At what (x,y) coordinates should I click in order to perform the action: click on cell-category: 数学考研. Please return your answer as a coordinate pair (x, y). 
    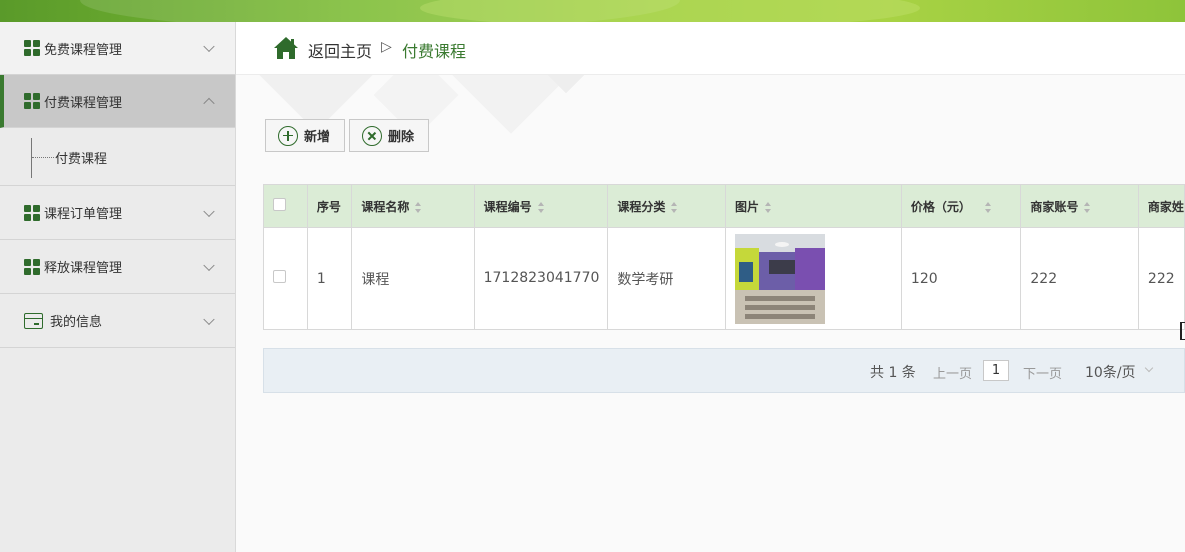
    Looking at the image, I should click on (666, 278).